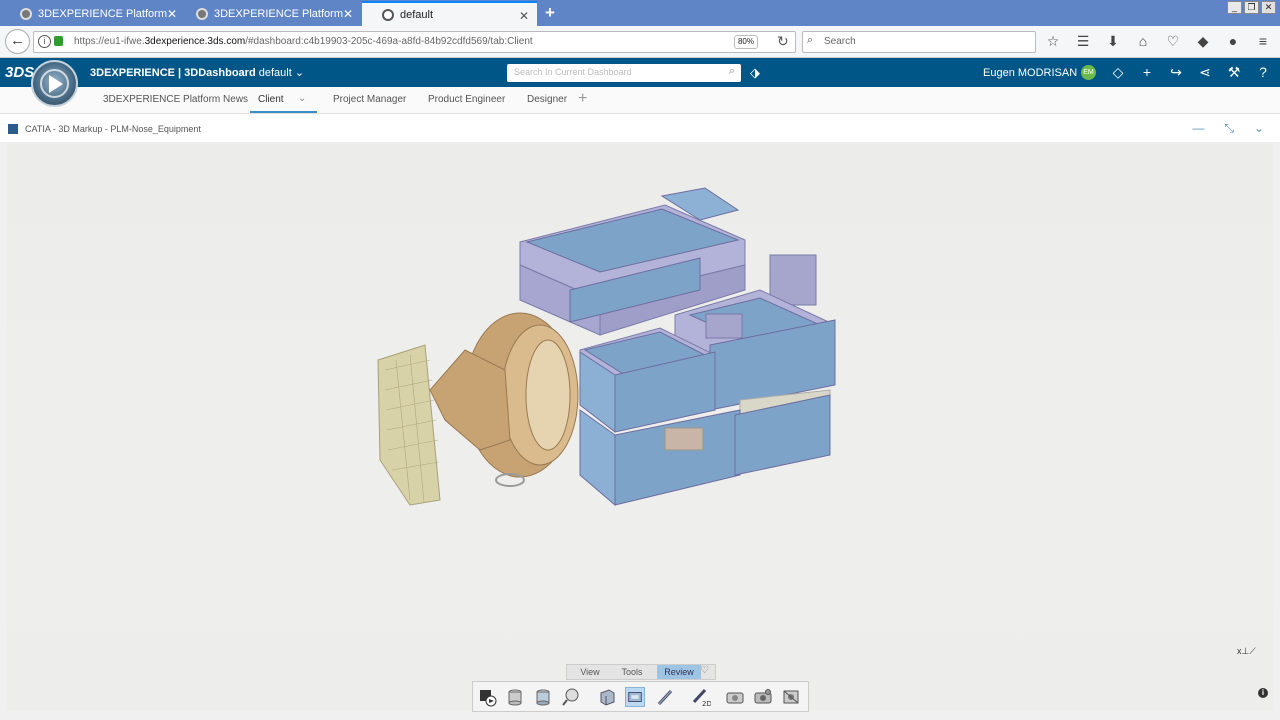 Image resolution: width=1280 pixels, height=720 pixels. I want to click on browser-tab-2: 3DEXPERIENCE Platform ✕, so click(268, 13).